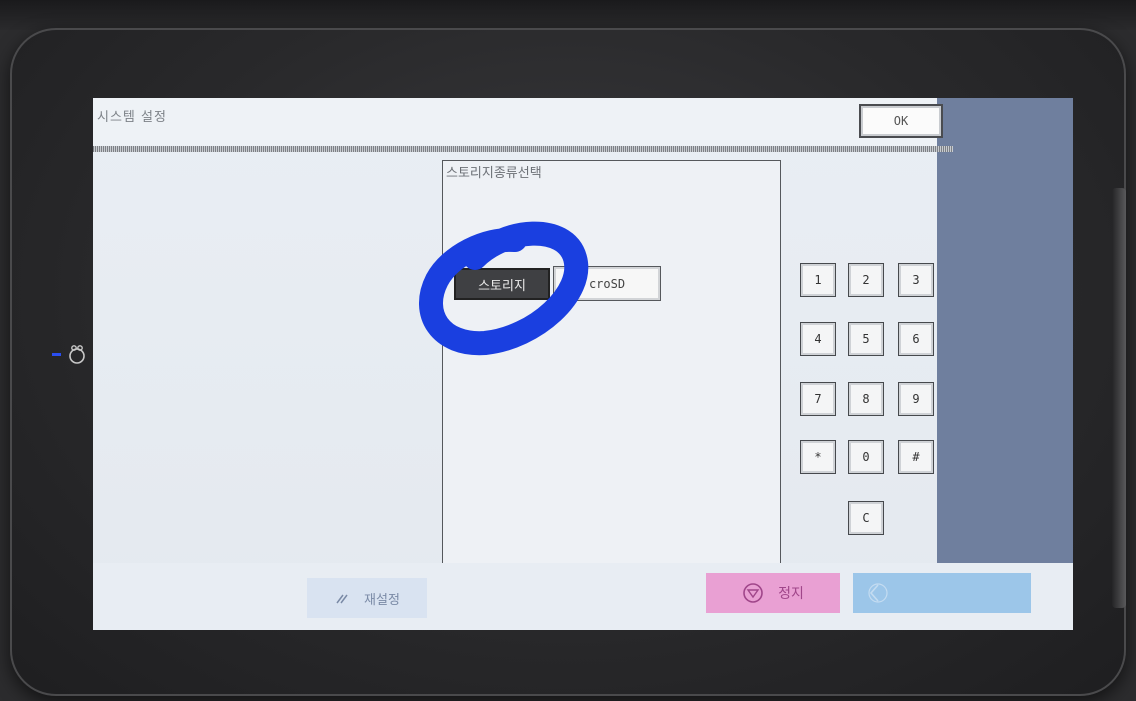  What do you see at coordinates (494, 173) in the screenshot?
I see `panel-title: 스토리지종류선택` at bounding box center [494, 173].